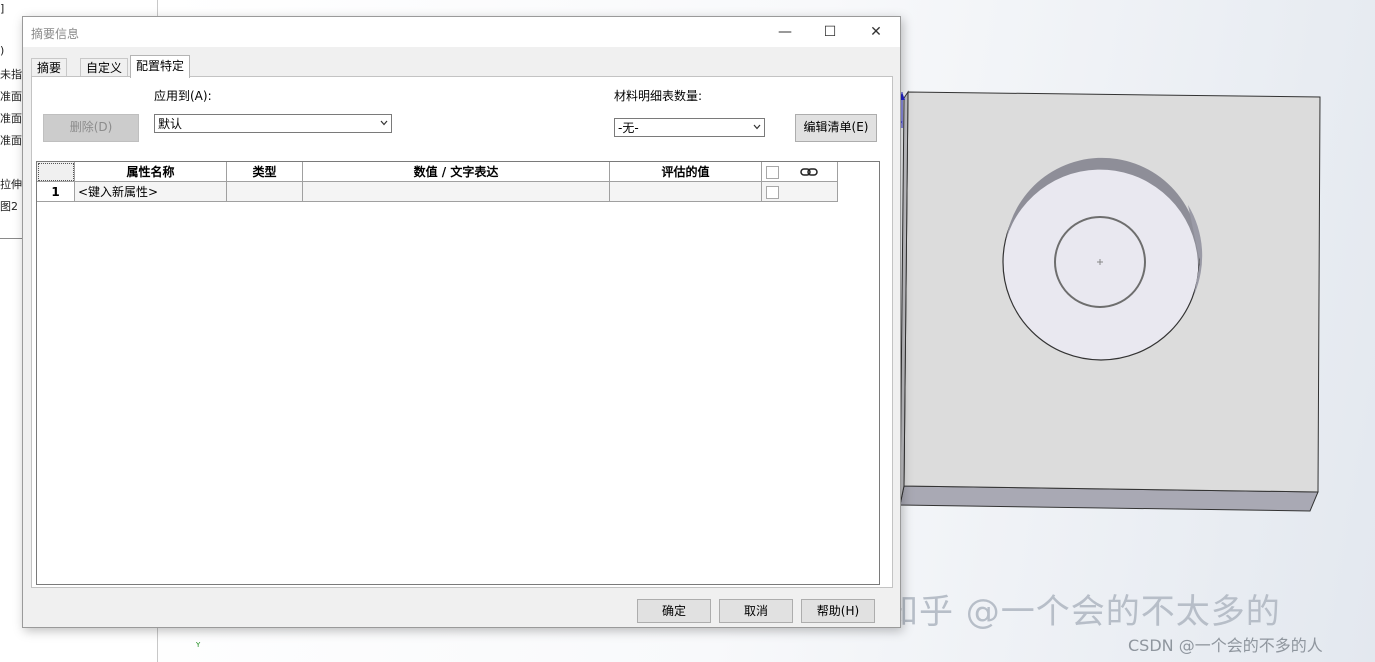 The width and height of the screenshot is (1375, 662). I want to click on property-evaluated-cell, so click(686, 192).